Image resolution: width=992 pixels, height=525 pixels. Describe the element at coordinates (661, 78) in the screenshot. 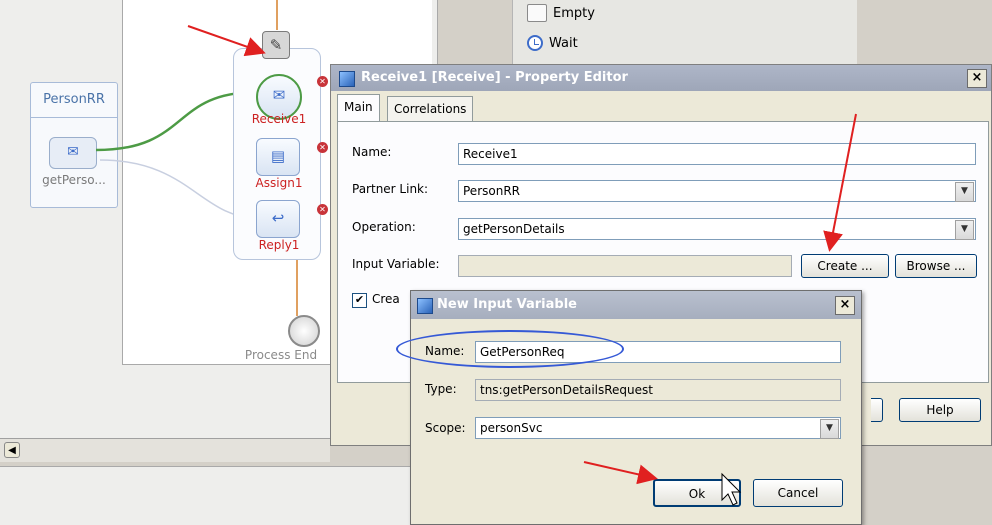

I see `property-editor-title-bar: Receive1 [Receive] - Property Editor` at that location.